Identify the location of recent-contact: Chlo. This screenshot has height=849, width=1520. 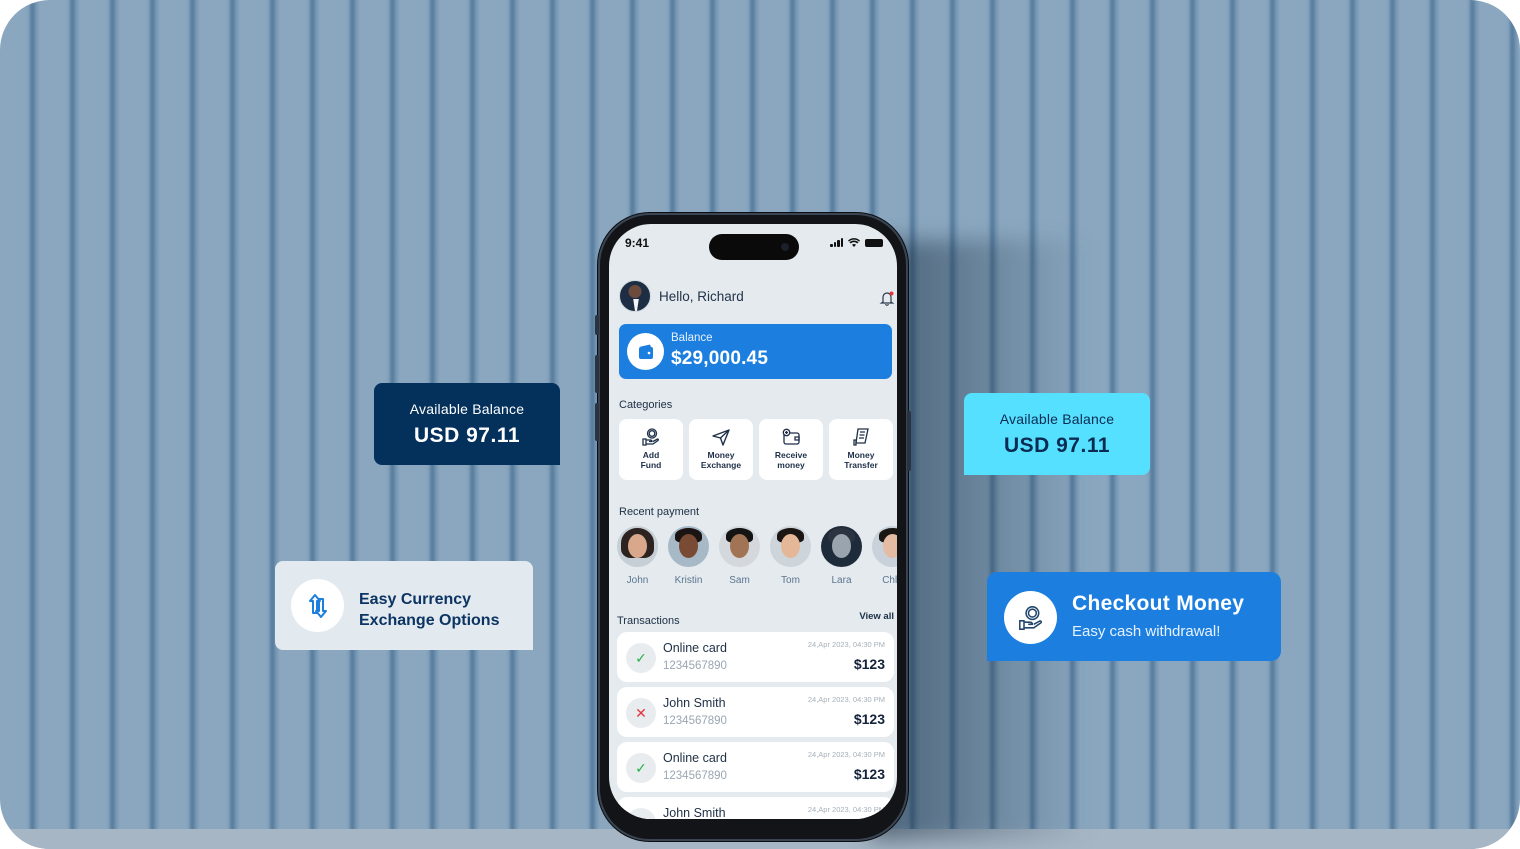
(884, 556).